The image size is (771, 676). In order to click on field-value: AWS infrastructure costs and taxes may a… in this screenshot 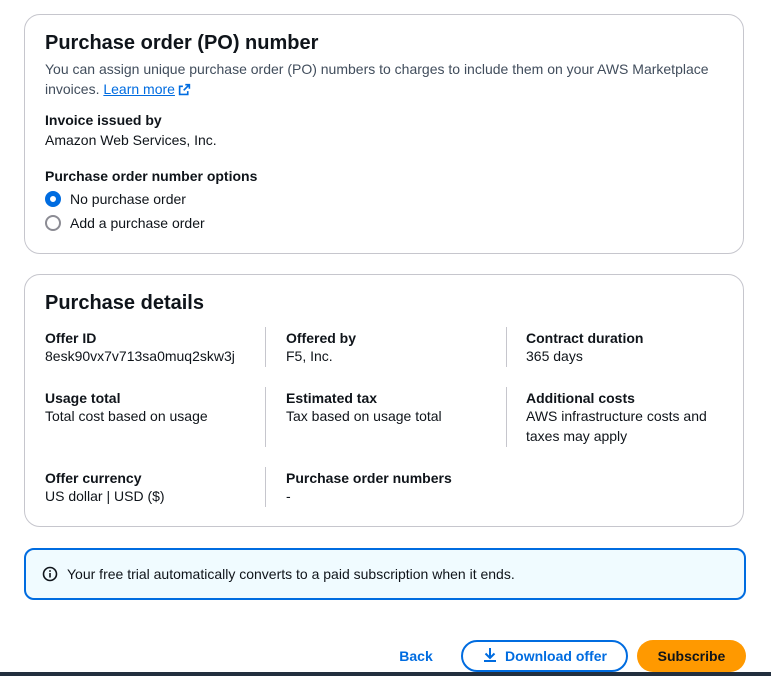, I will do `click(616, 426)`.